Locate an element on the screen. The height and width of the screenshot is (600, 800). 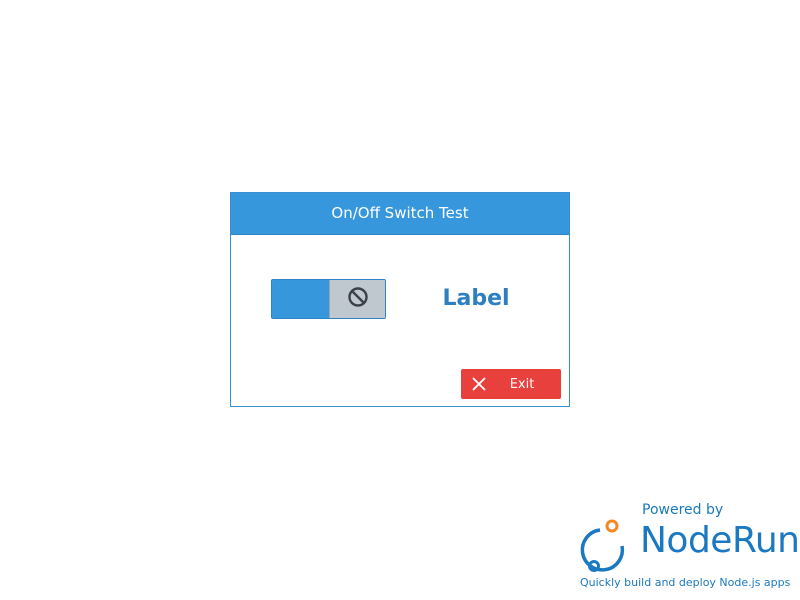
exit-label: Exit is located at coordinates (522, 384).